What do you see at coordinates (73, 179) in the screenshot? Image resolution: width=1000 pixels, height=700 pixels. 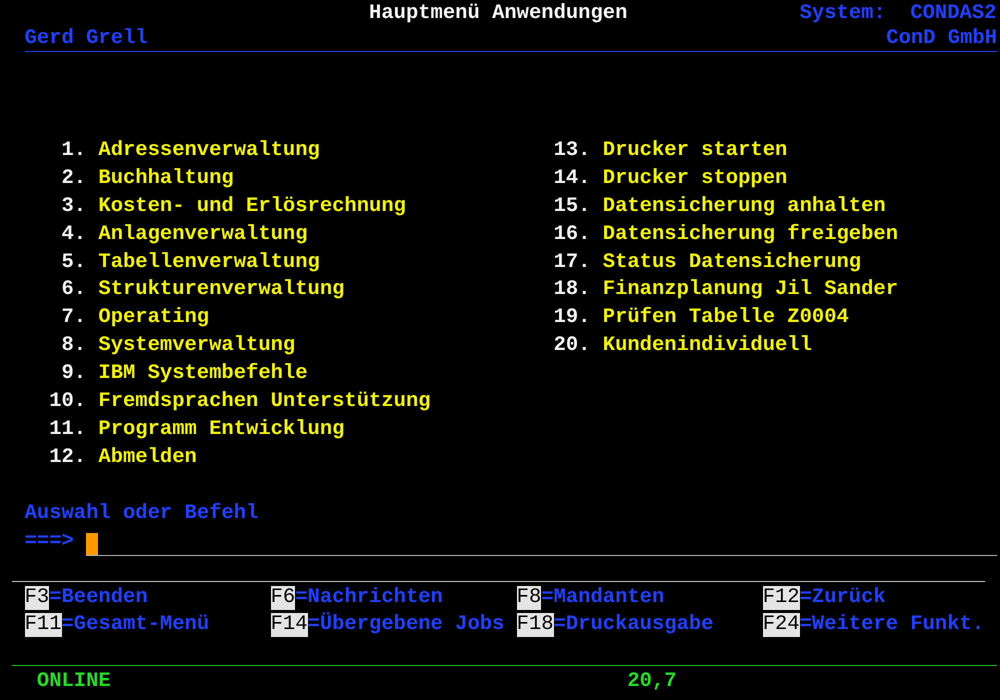 I see `option-number: 2.` at bounding box center [73, 179].